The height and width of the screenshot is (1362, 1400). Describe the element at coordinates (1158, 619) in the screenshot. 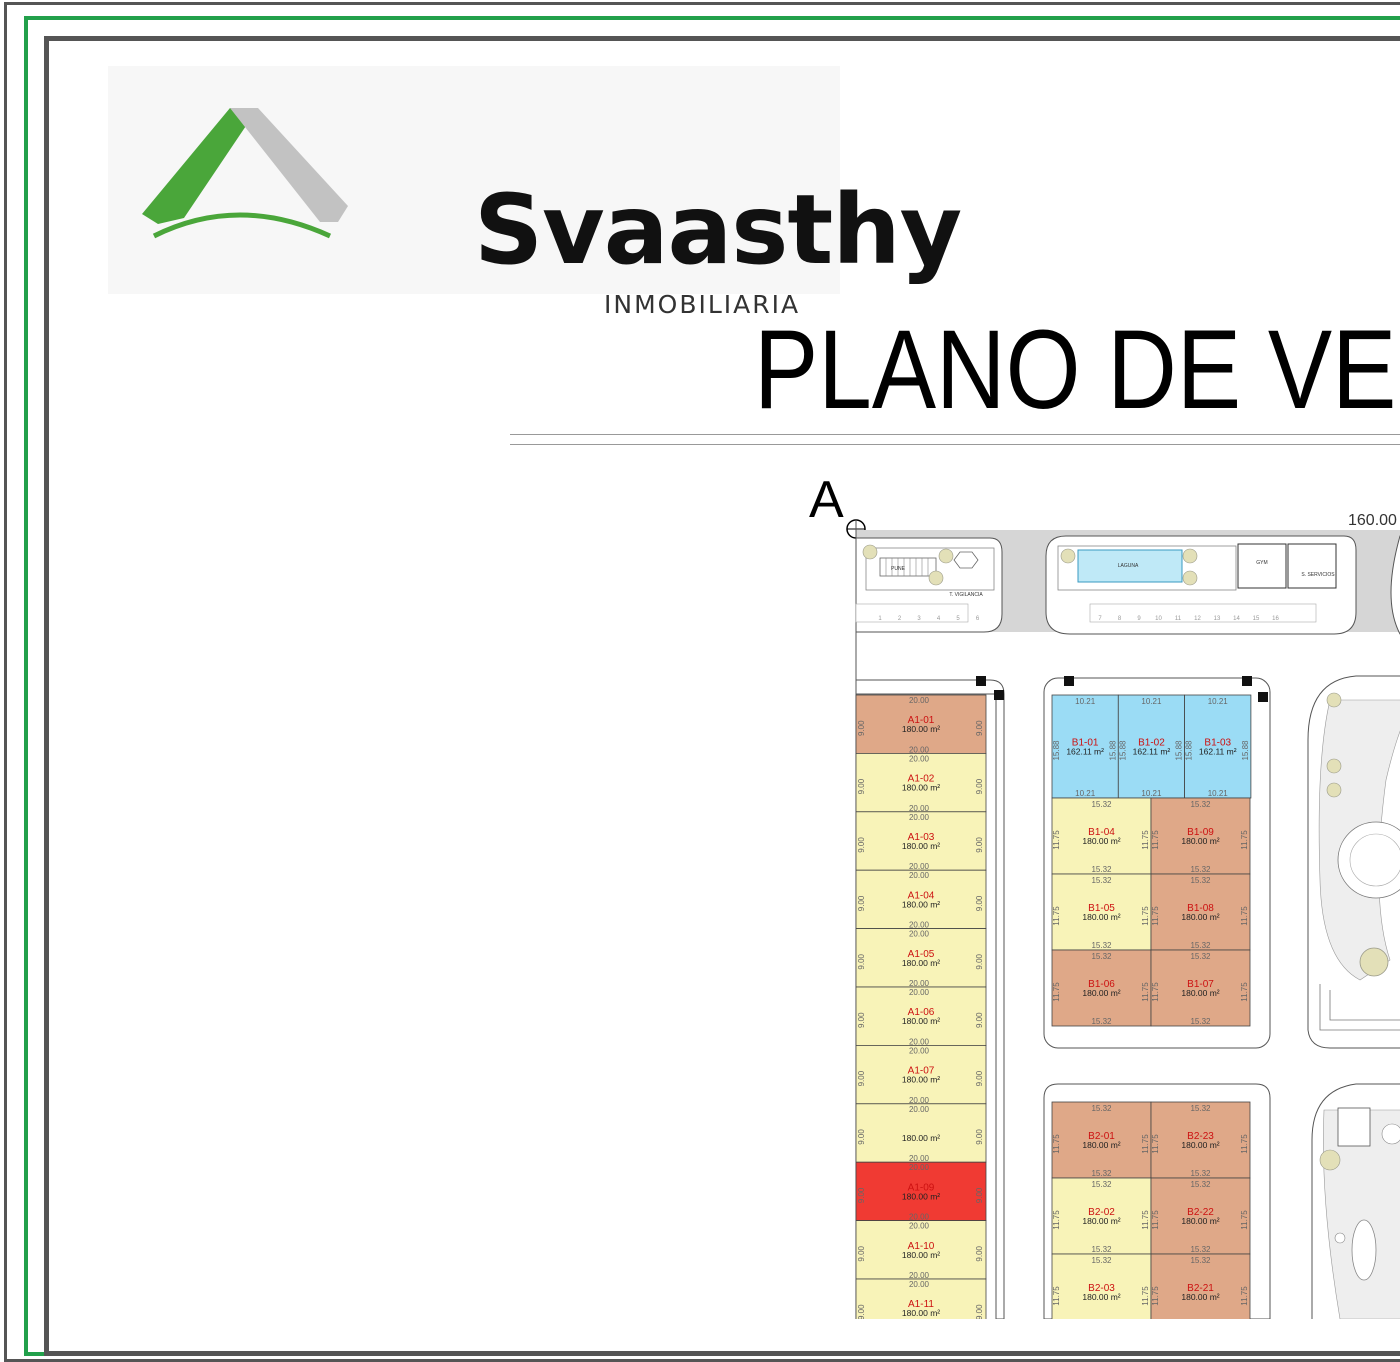

I see `parking-number: 10` at that location.